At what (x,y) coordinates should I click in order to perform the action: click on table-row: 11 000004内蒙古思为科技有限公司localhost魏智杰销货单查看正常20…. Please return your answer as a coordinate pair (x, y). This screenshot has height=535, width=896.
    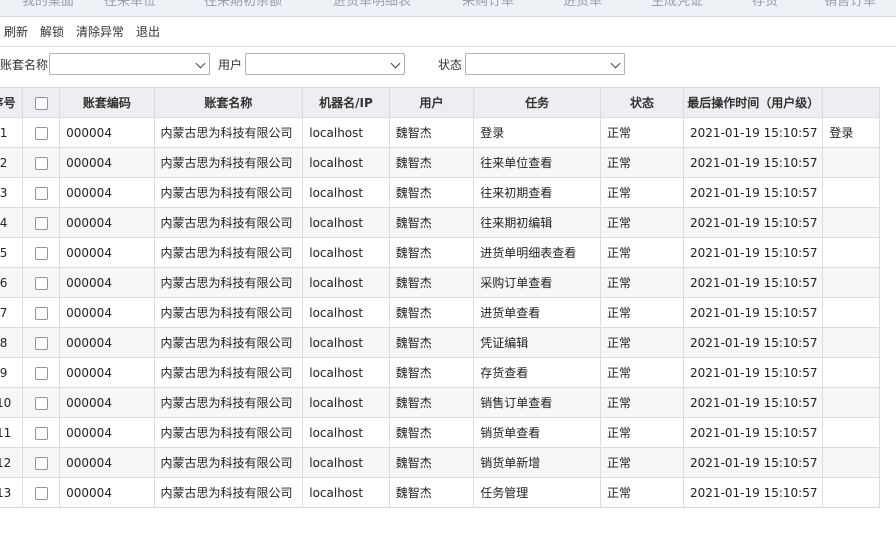
    Looking at the image, I should click on (440, 432).